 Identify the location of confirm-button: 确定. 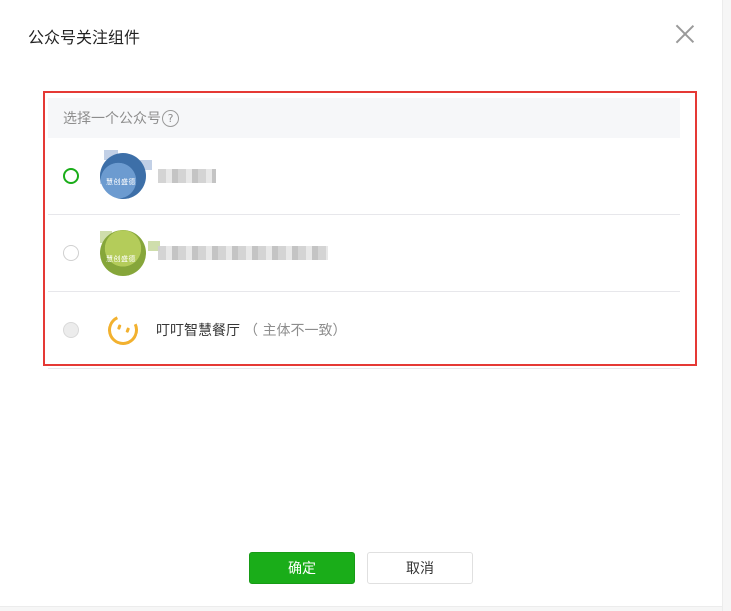
(302, 568).